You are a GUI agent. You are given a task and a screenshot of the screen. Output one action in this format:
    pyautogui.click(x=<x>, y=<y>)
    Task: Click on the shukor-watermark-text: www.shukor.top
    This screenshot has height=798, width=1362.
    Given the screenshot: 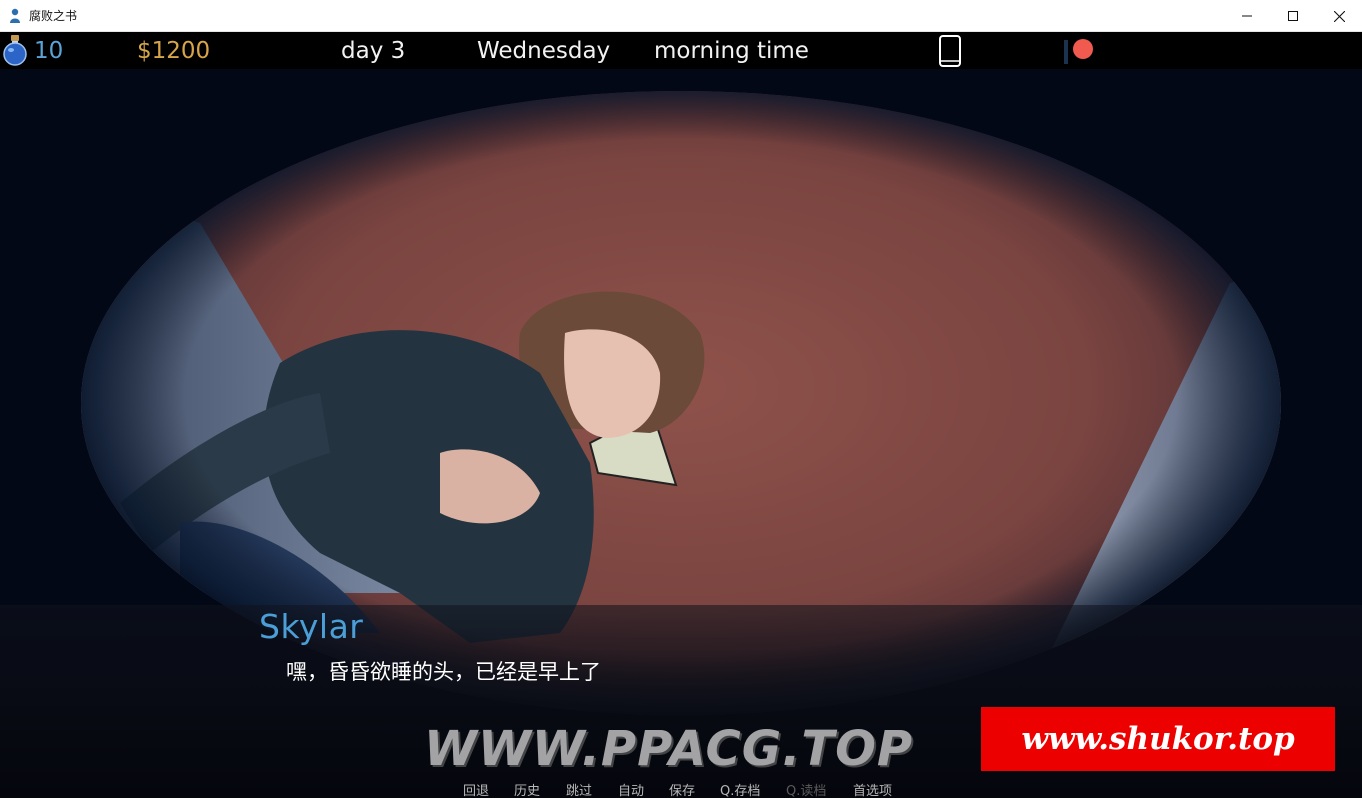 What is the action you would take?
    pyautogui.click(x=1158, y=739)
    